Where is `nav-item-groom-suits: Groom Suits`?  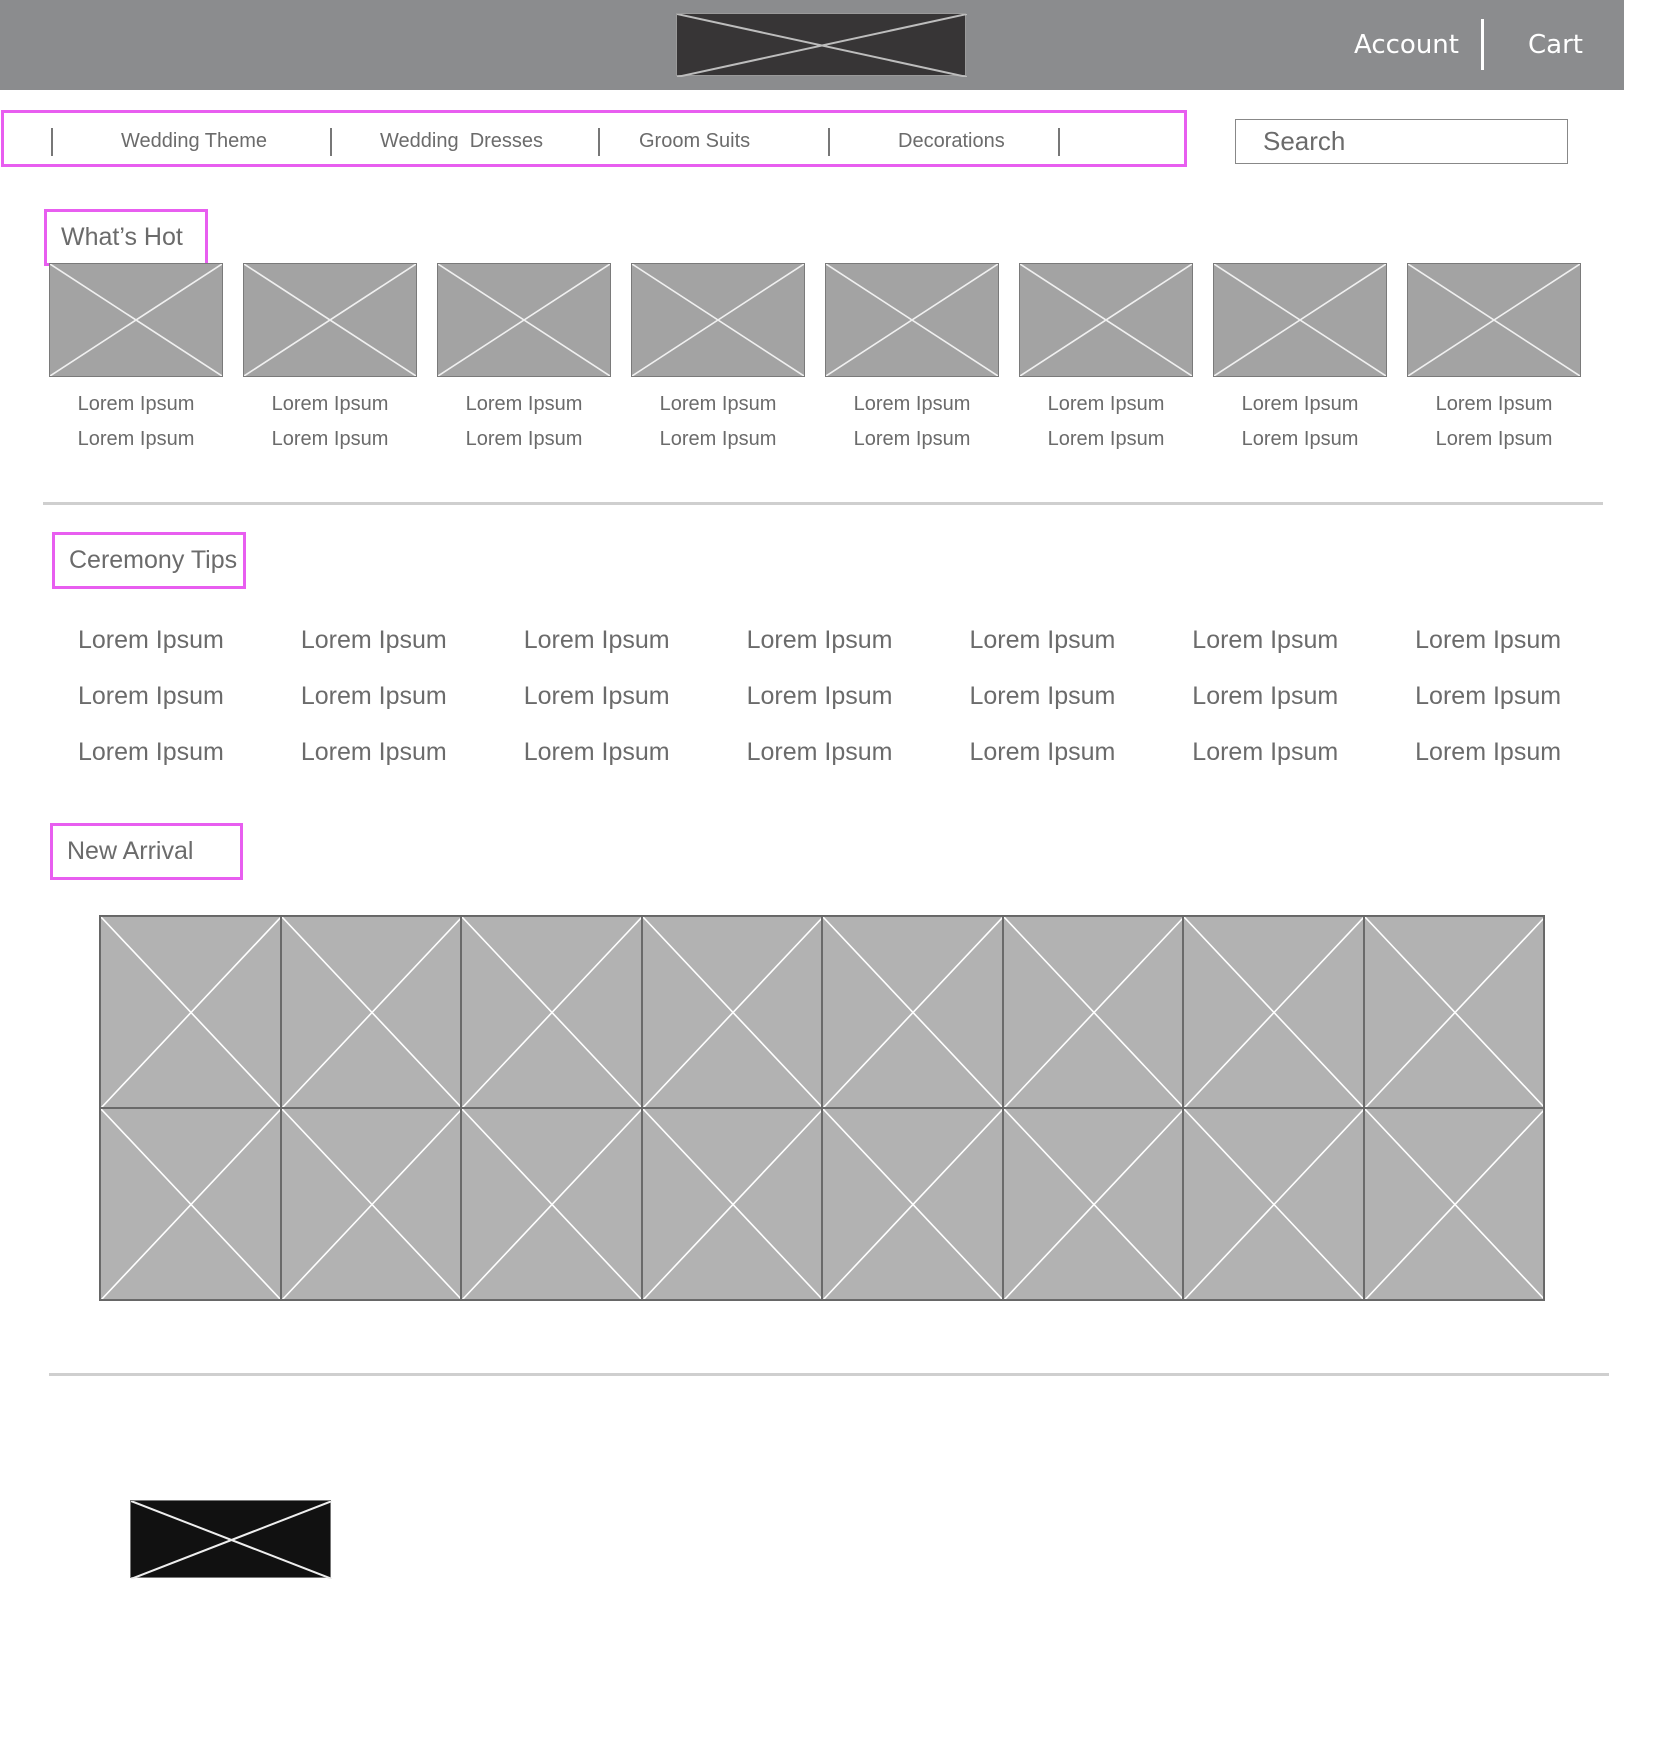
nav-item-groom-suits: Groom Suits is located at coordinates (694, 141).